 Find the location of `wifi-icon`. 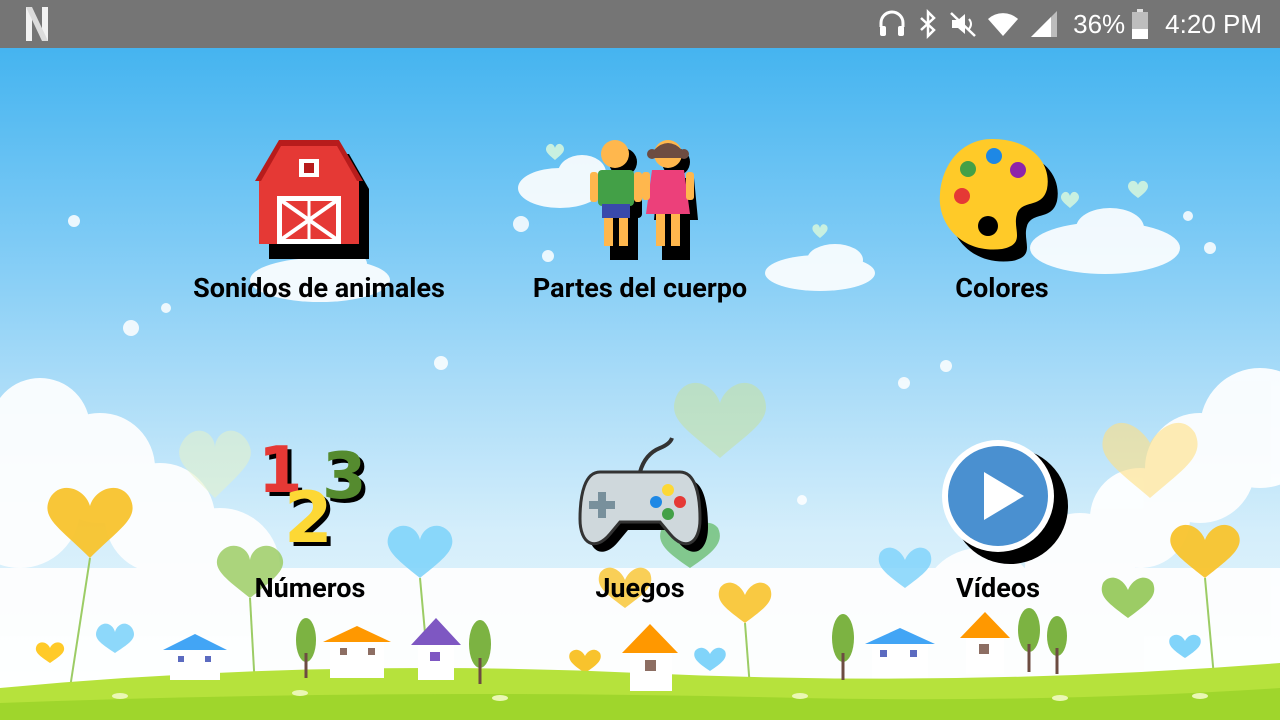

wifi-icon is located at coordinates (1003, 24).